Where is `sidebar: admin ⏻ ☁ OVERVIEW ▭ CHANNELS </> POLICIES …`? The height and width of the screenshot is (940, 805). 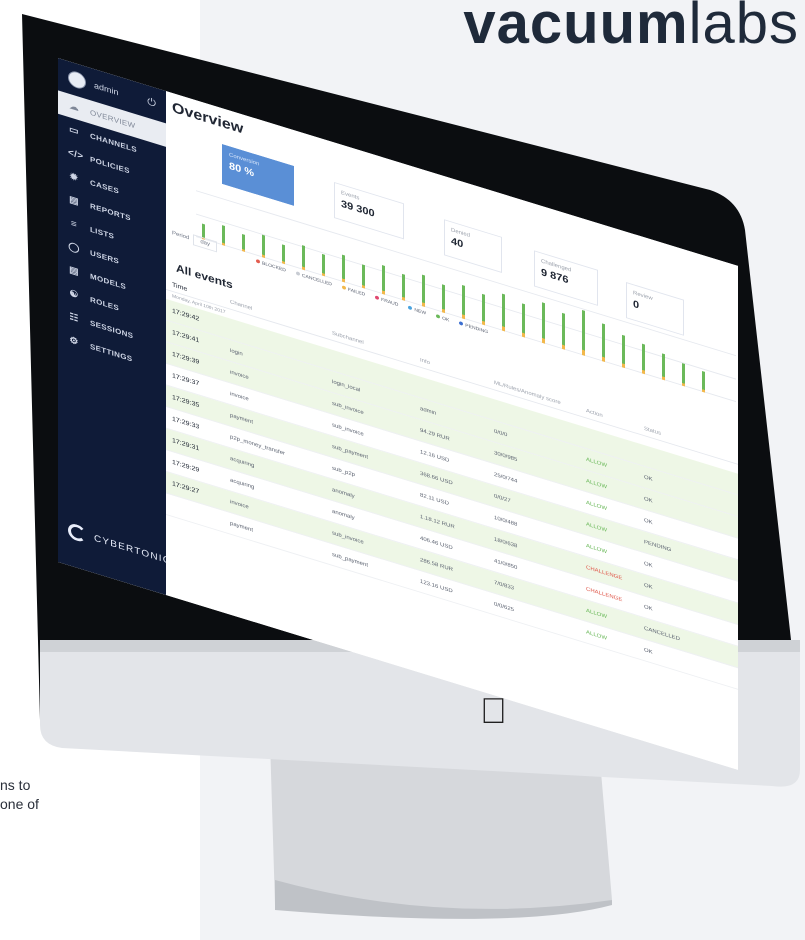 sidebar: admin ⏻ ☁ OVERVIEW ▭ CHANNELS </> POLICIES … is located at coordinates (118, 327).